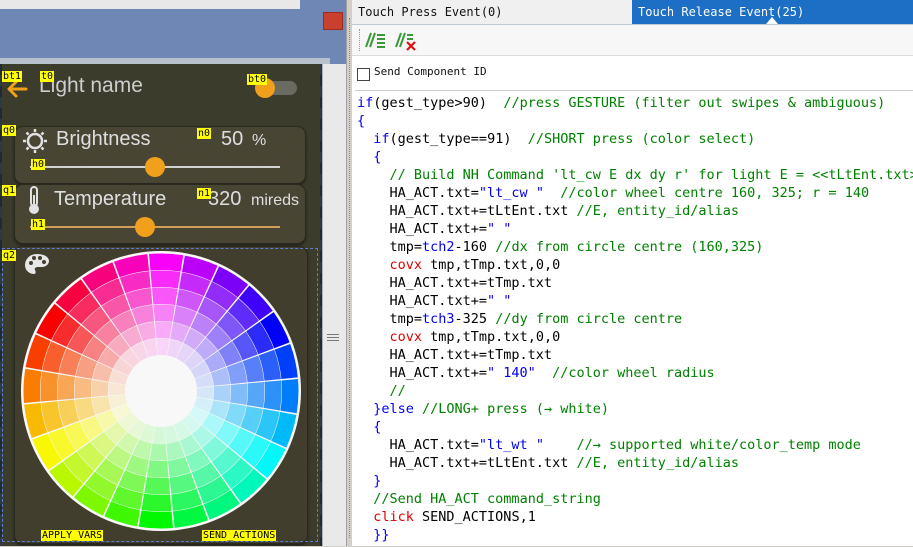 This screenshot has height=547, width=913. Describe the element at coordinates (239, 535) in the screenshot. I see `tag-send-actions: SEND_ACTIONS` at that location.